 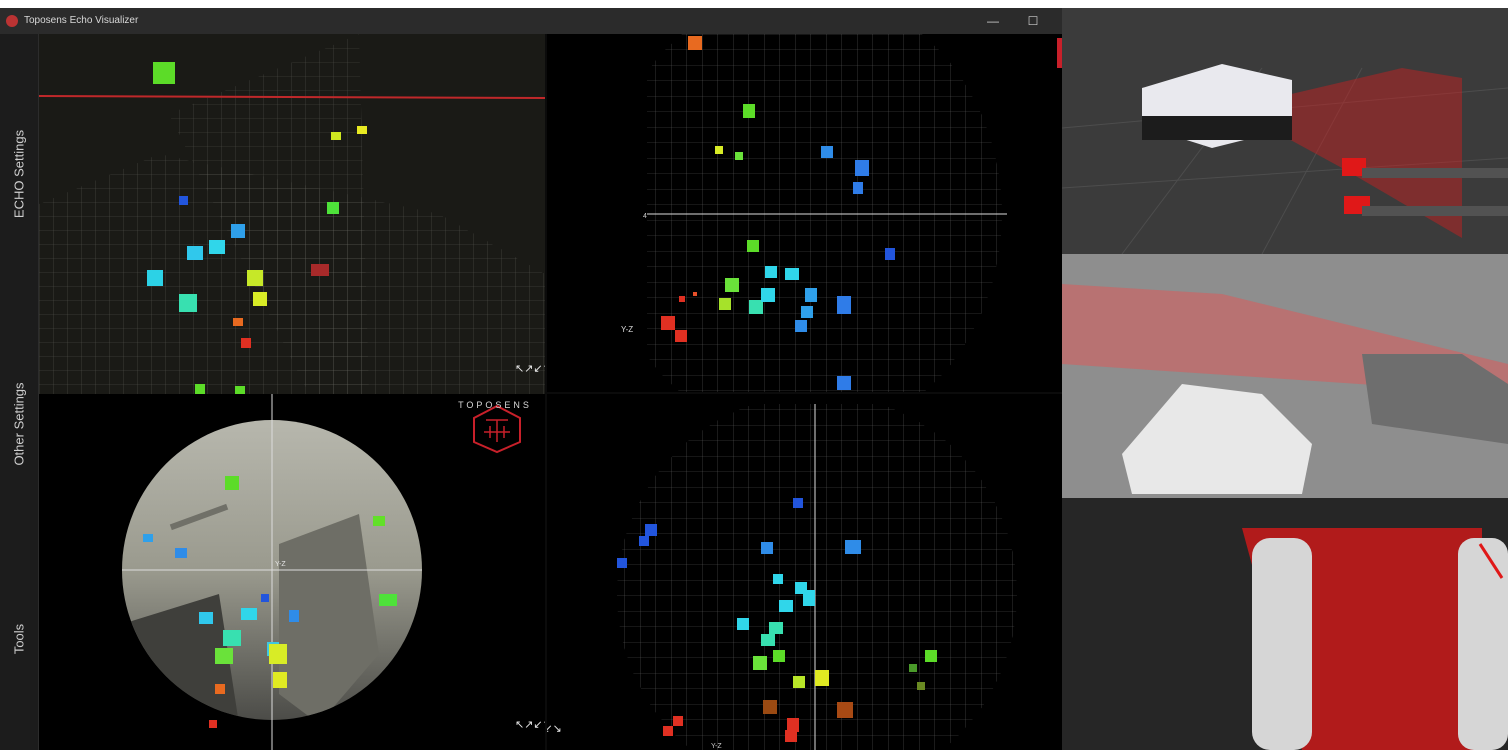 I want to click on axis-tick-label: 4, so click(x=645, y=216).